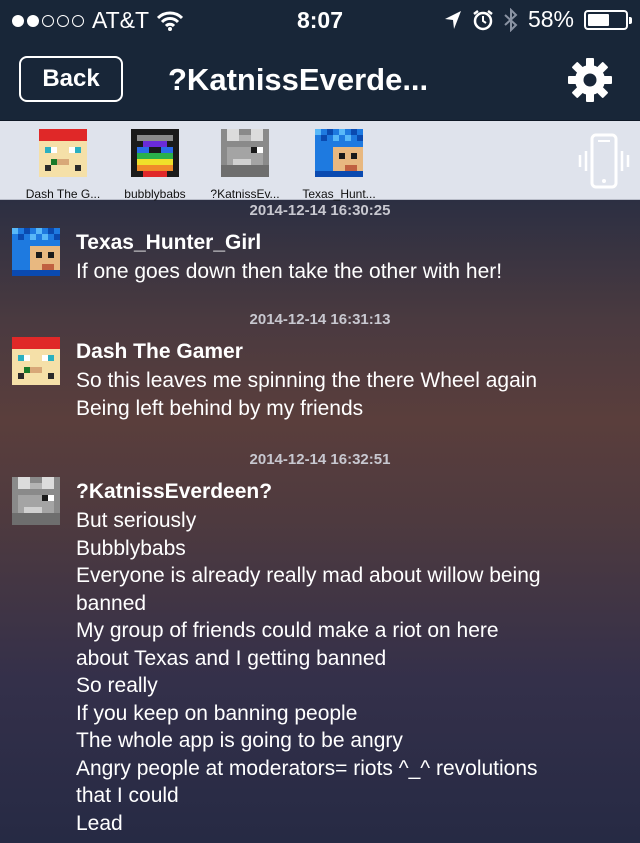 This screenshot has width=640, height=843. Describe the element at coordinates (155, 153) in the screenshot. I see `rainbow-pixel-avatar` at that location.